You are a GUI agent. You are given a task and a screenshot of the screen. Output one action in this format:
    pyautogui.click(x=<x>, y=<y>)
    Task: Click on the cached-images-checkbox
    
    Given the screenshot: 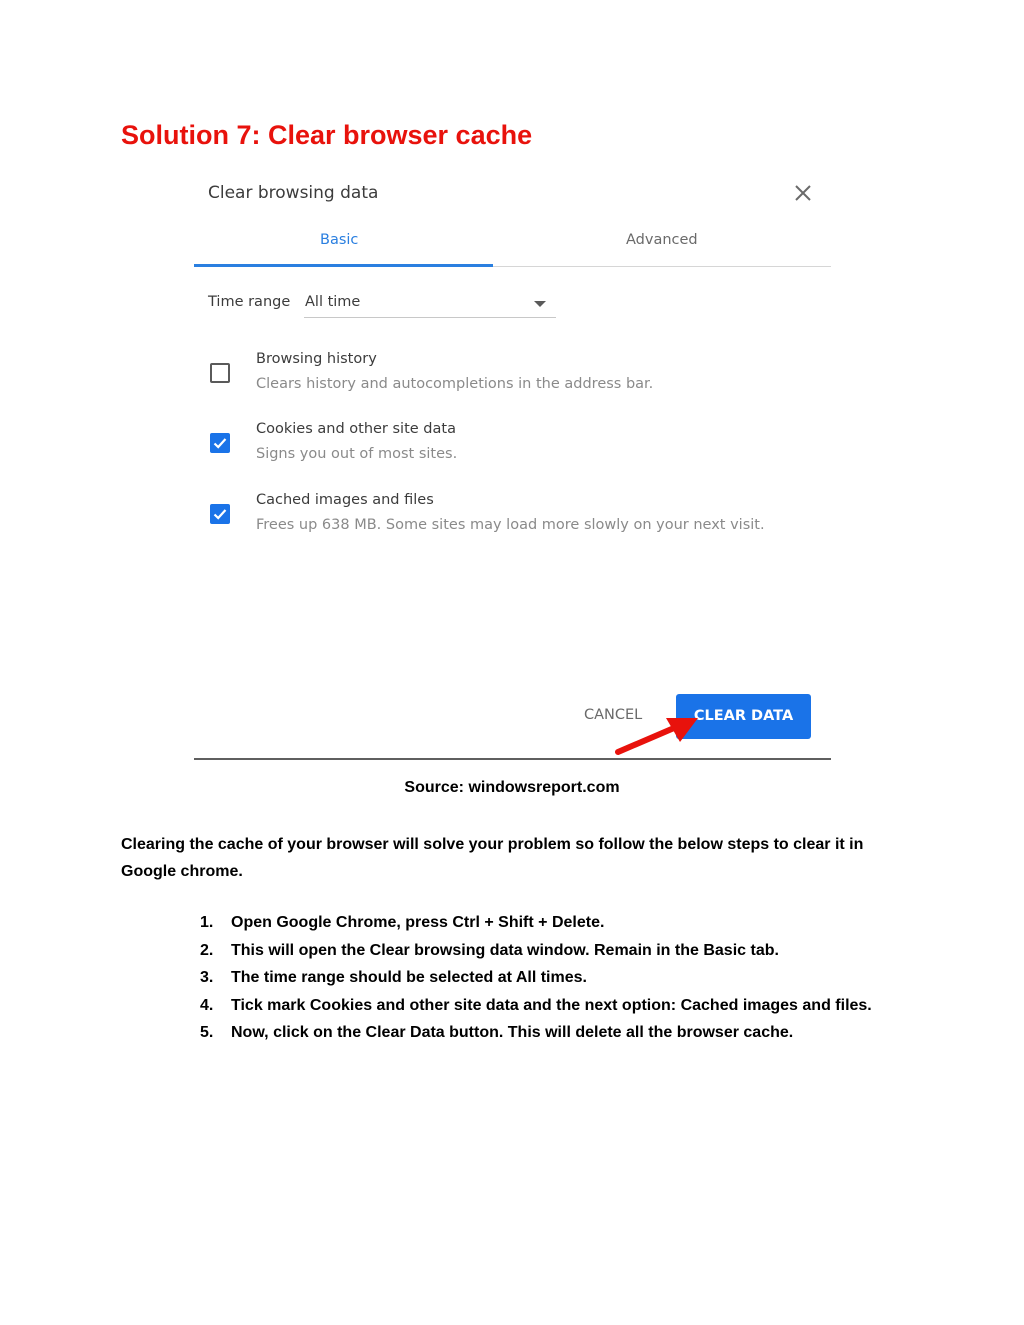 What is the action you would take?
    pyautogui.click(x=220, y=514)
    